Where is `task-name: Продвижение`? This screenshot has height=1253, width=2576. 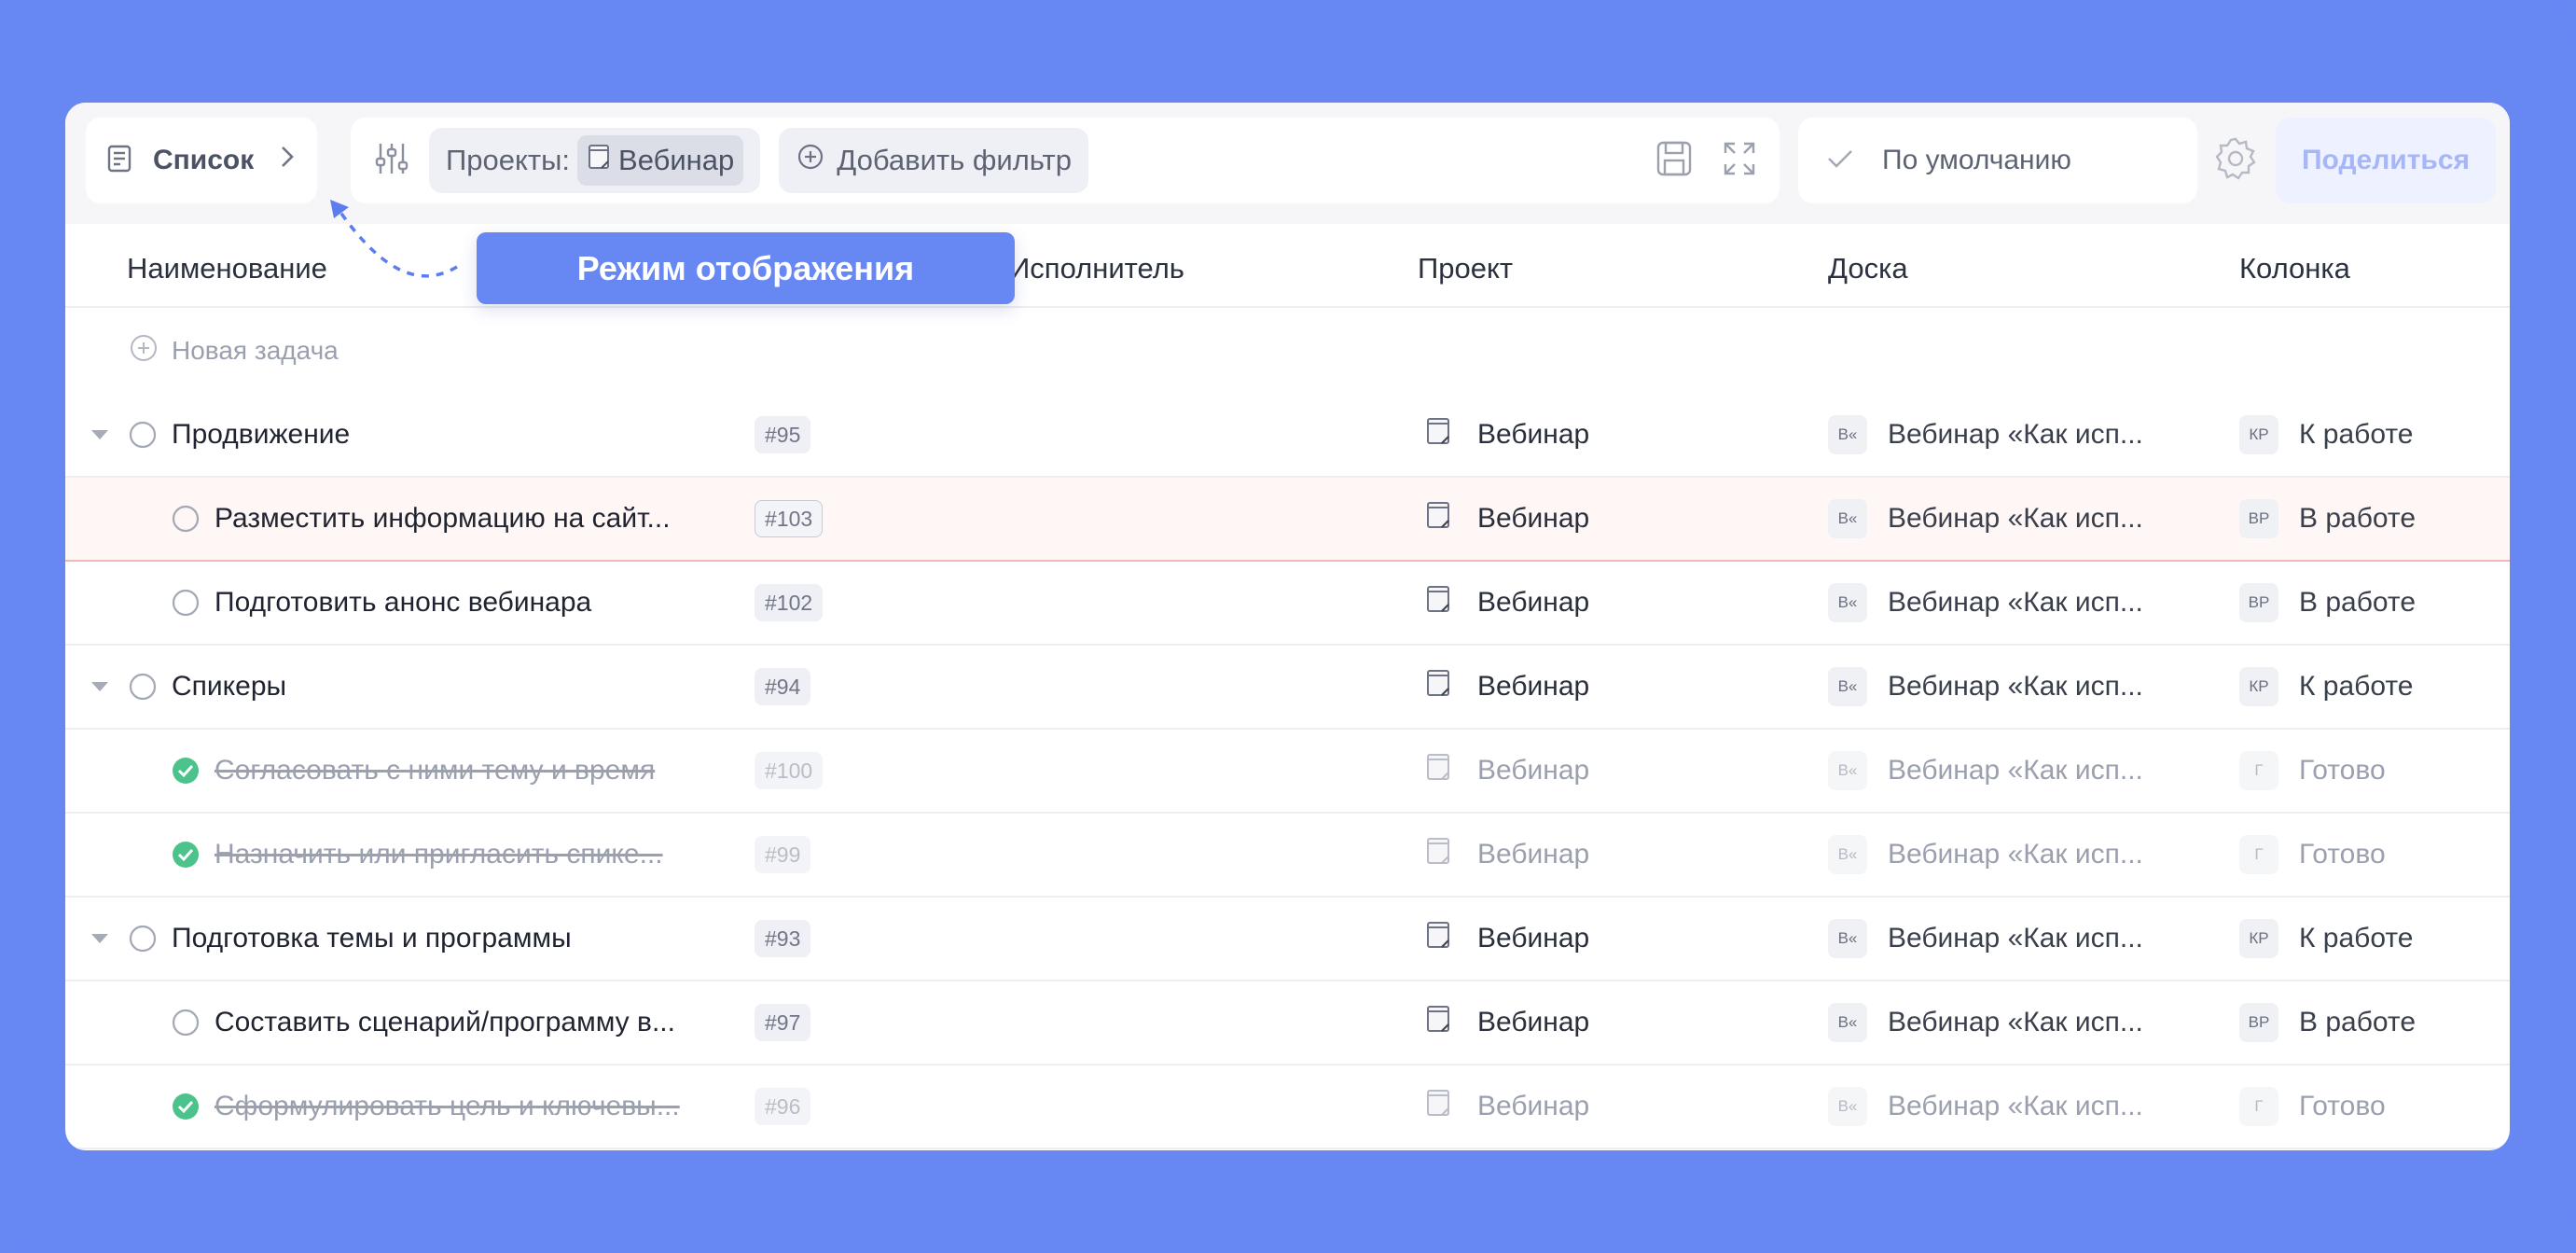
task-name: Продвижение is located at coordinates (261, 435).